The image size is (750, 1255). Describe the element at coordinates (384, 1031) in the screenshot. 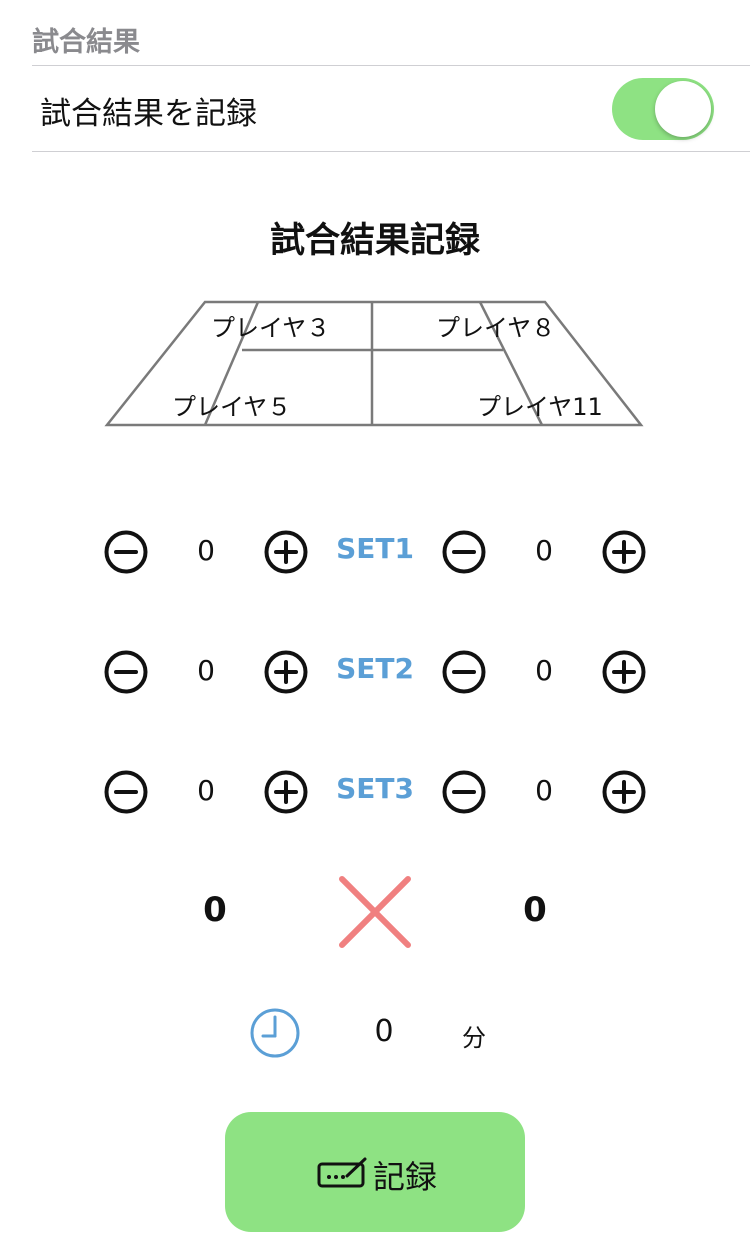

I see `duration-minutes: 0` at that location.